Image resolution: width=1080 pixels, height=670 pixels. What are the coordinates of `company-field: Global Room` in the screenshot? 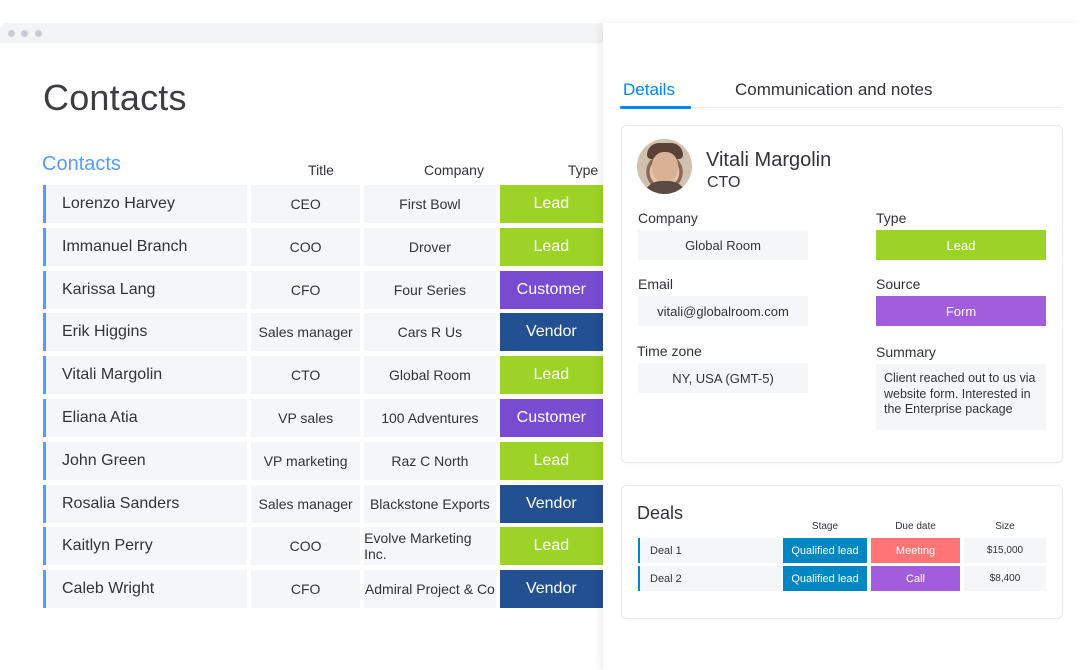 It's located at (723, 245).